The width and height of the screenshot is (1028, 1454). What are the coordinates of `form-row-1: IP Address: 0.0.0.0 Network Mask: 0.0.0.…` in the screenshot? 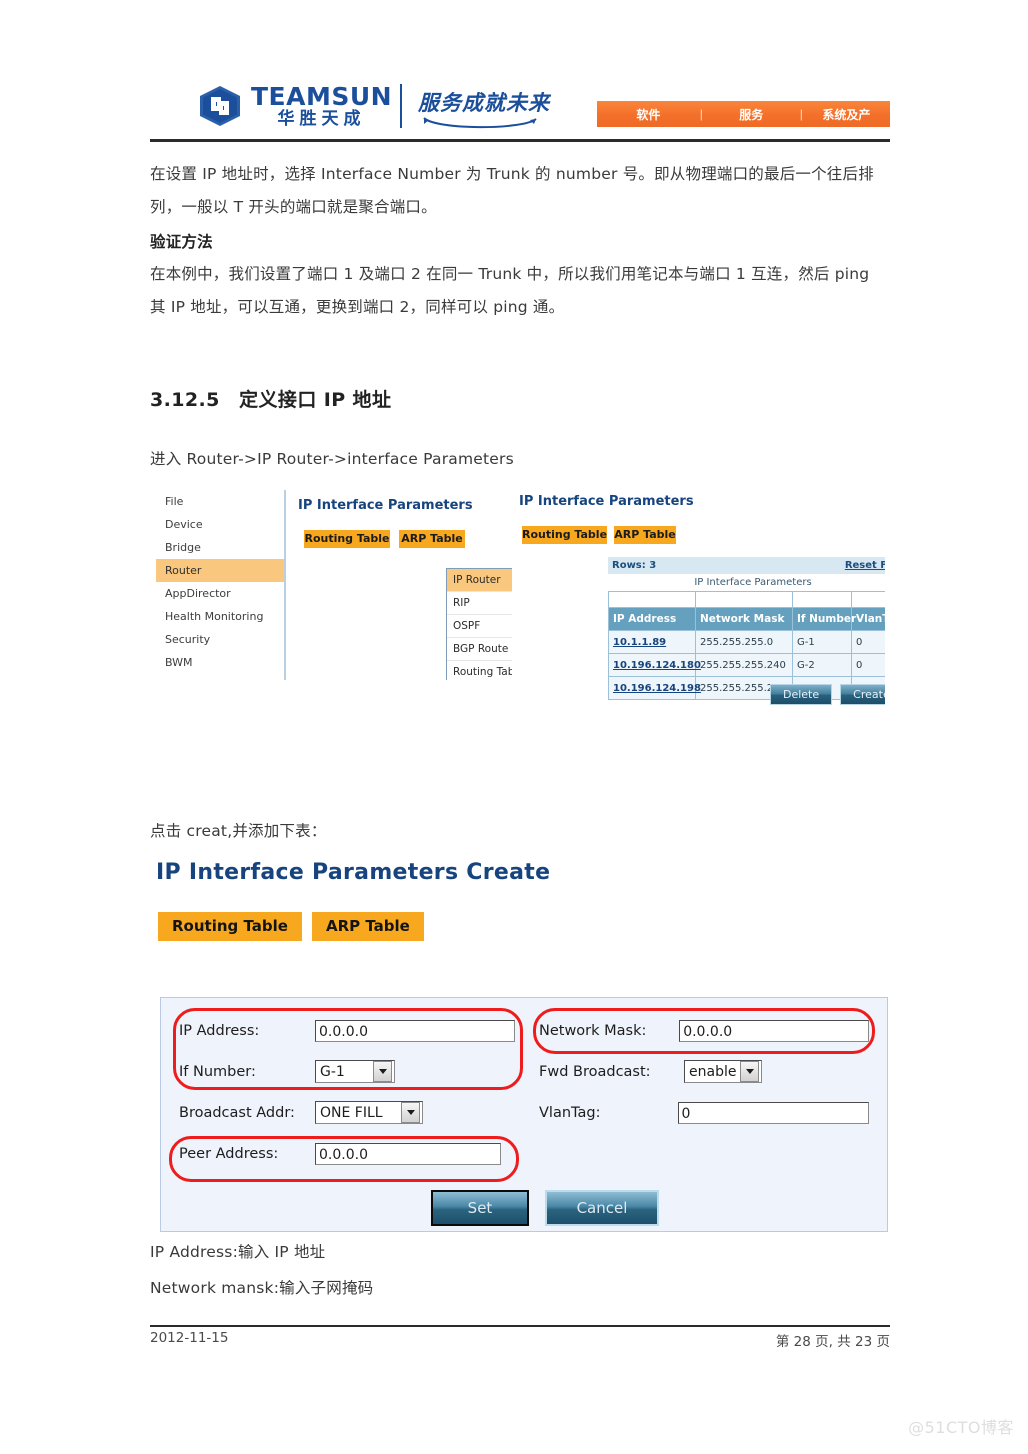 It's located at (524, 1030).